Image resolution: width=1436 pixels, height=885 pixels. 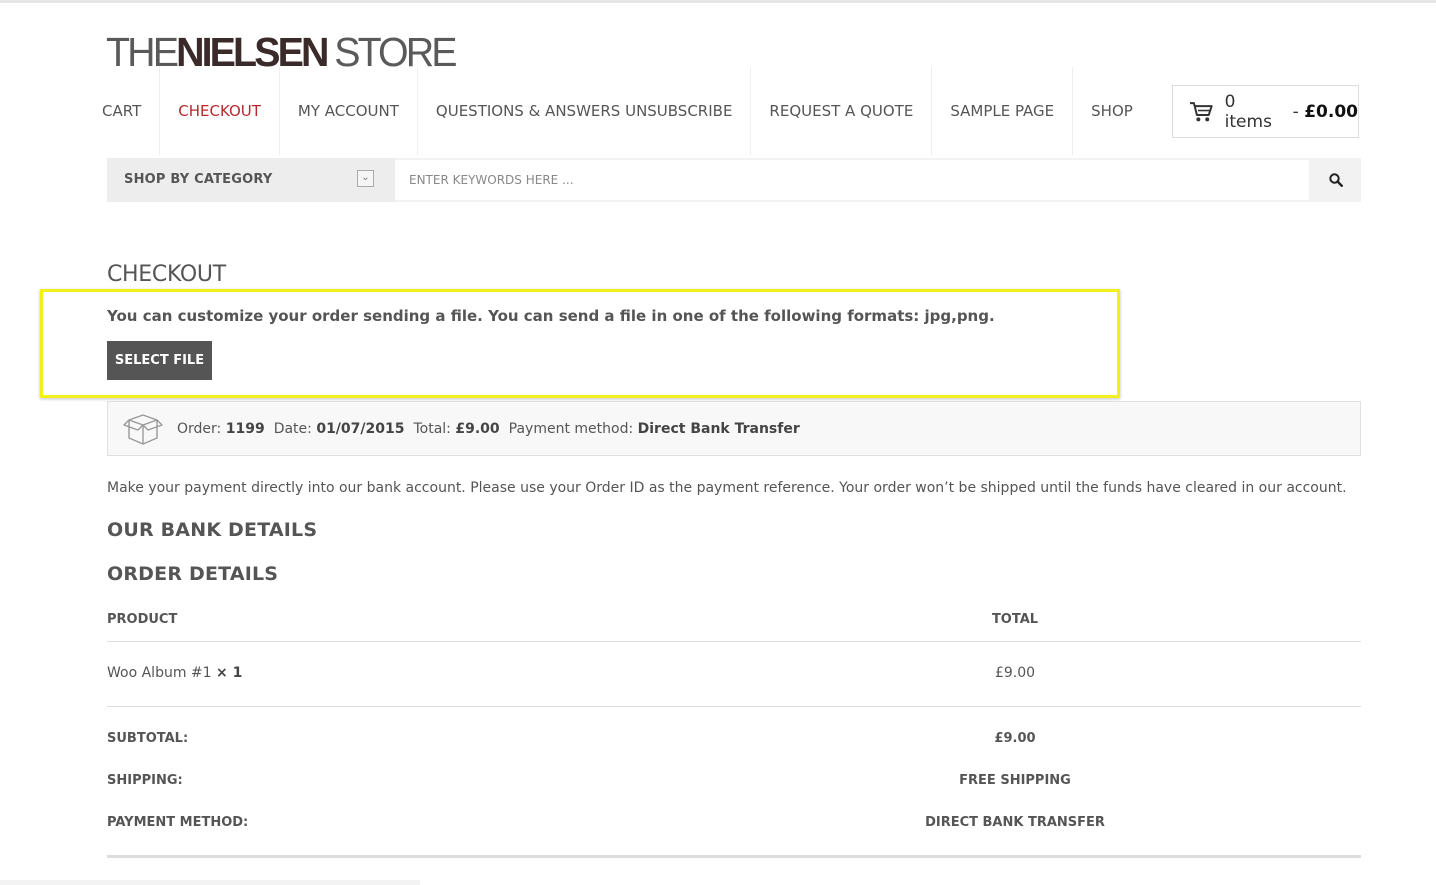 I want to click on order-payment-method: Payment method: Direct Bank Transfer, so click(x=654, y=429).